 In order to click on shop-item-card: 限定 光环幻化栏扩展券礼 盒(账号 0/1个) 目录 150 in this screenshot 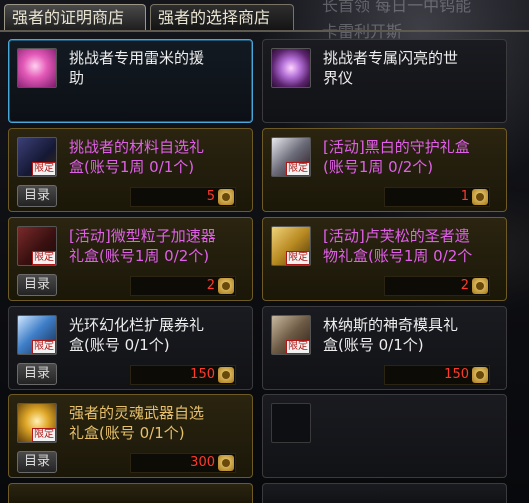, I will do `click(130, 348)`.